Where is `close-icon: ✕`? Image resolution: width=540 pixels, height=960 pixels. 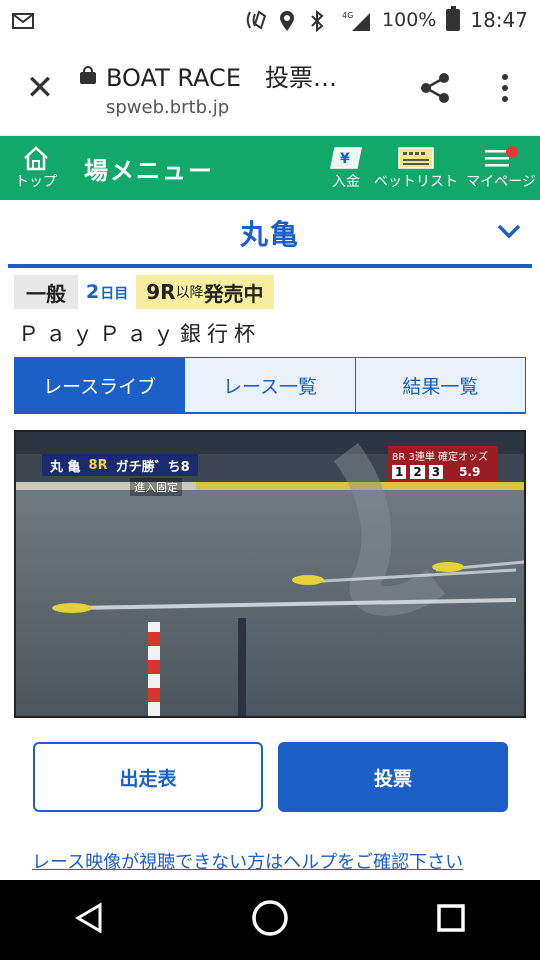 close-icon: ✕ is located at coordinates (40, 88).